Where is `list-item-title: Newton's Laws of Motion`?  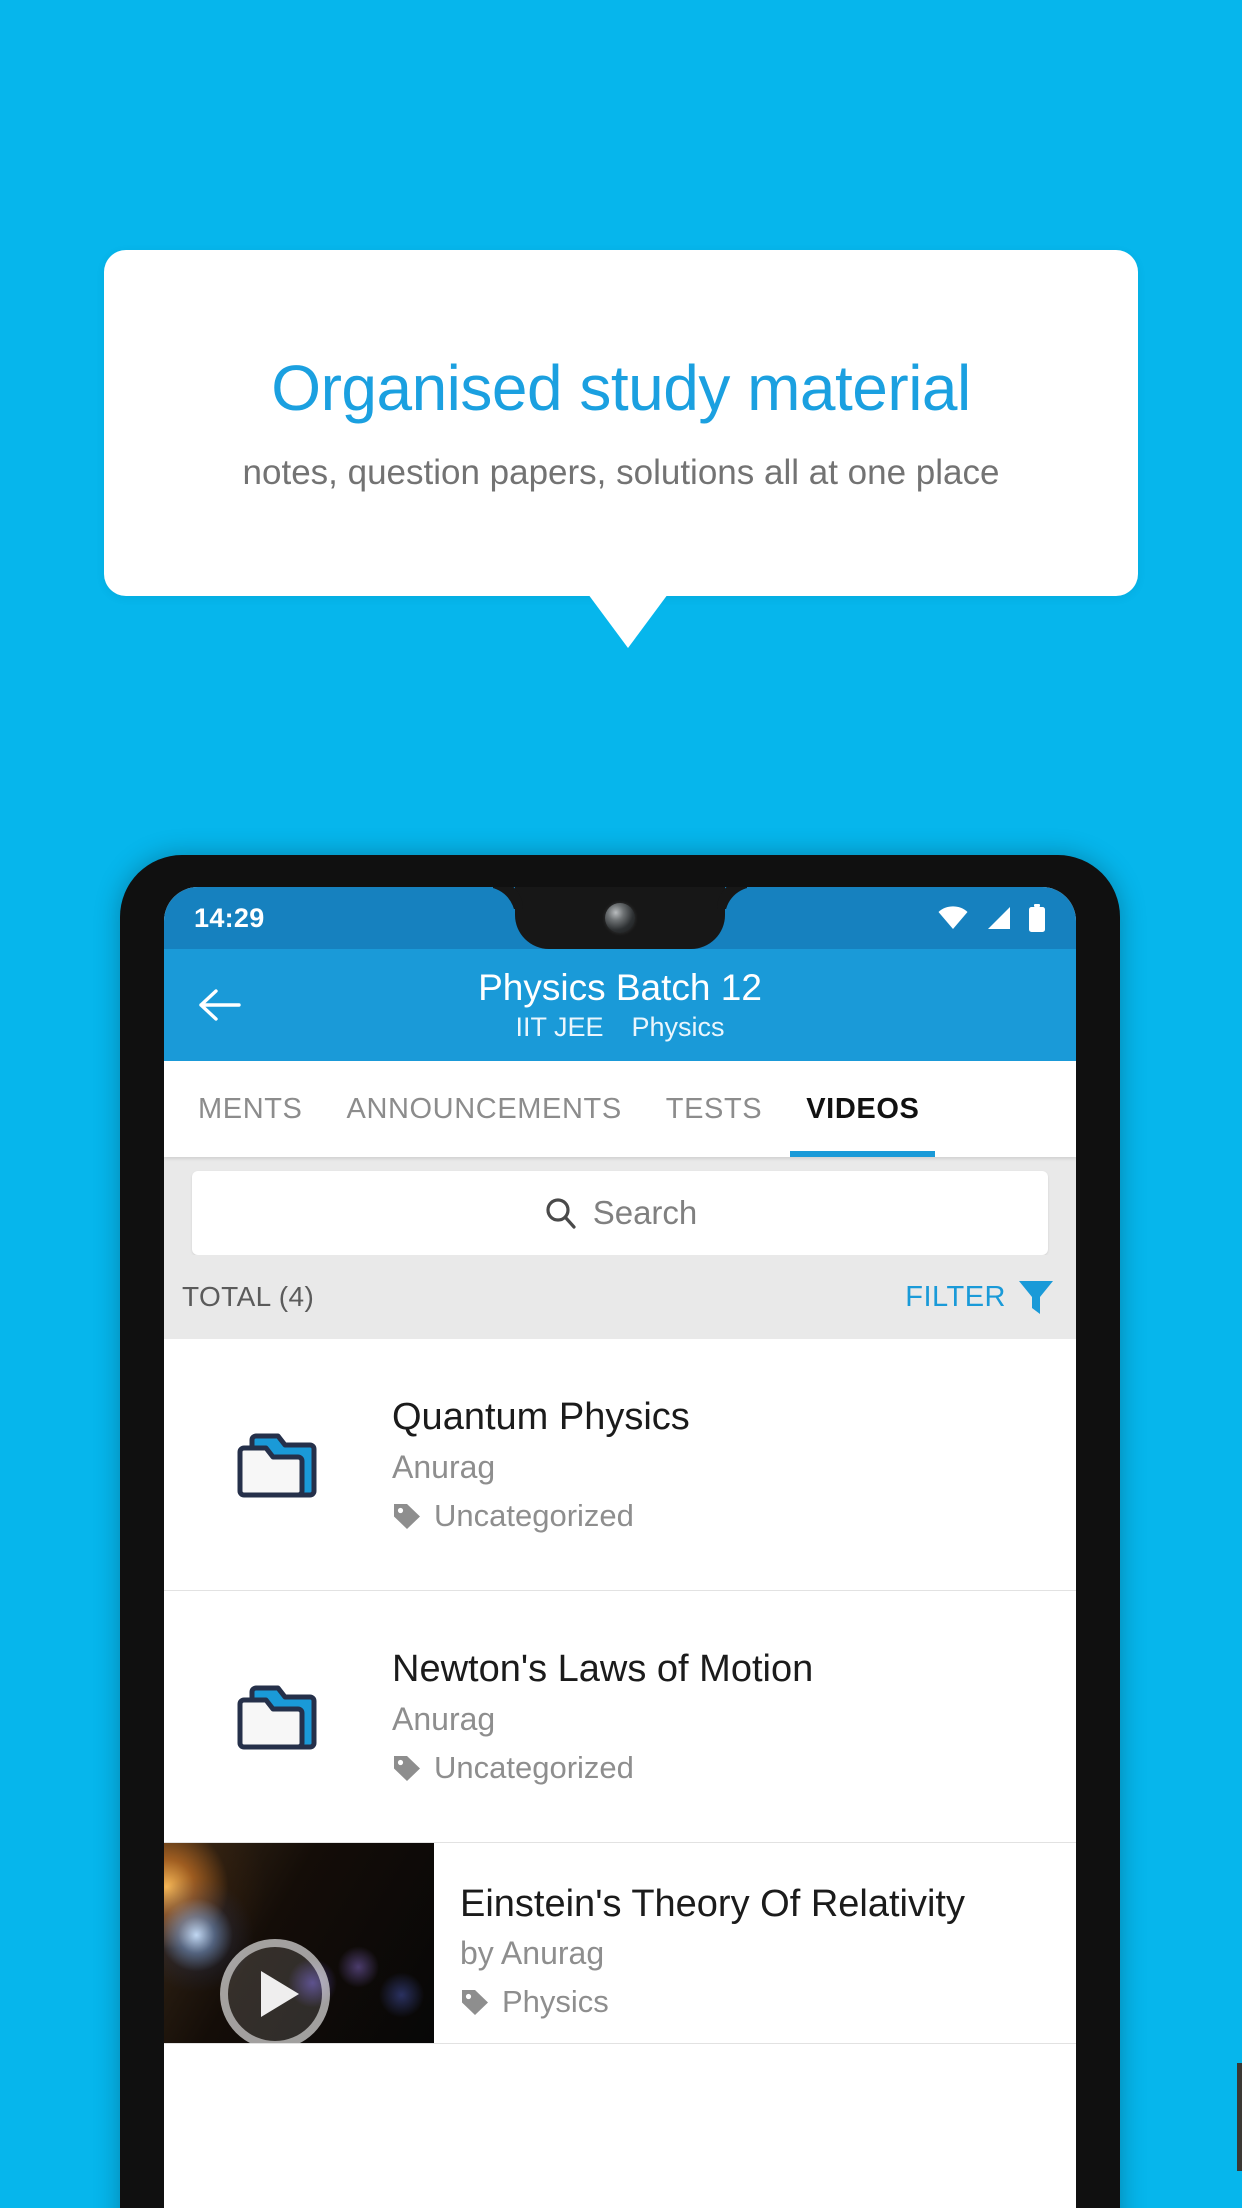 list-item-title: Newton's Laws of Motion is located at coordinates (603, 1669).